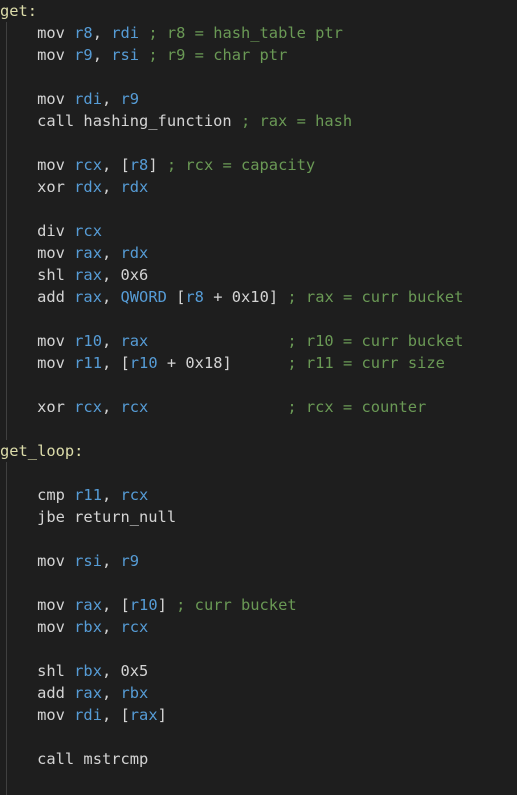 The height and width of the screenshot is (795, 517). I want to click on code-number: 0x18, so click(204, 363).